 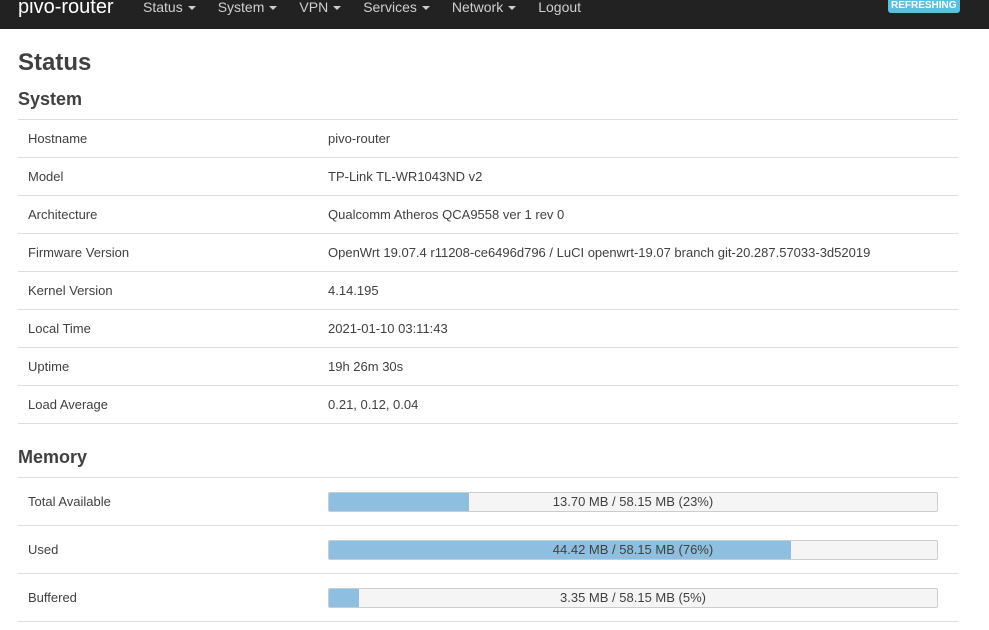 I want to click on memory-row-value: 13.70 MB / 58.15 MB (23%), so click(x=643, y=501).